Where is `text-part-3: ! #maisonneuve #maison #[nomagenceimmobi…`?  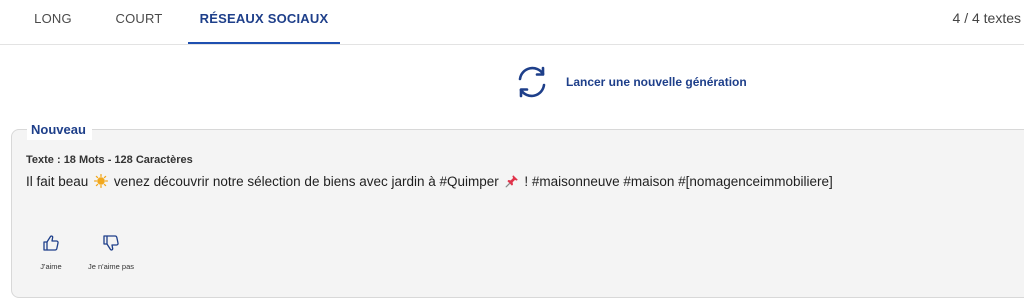 text-part-3: ! #maisonneuve #maison #[nomagenceimmobi… is located at coordinates (678, 181).